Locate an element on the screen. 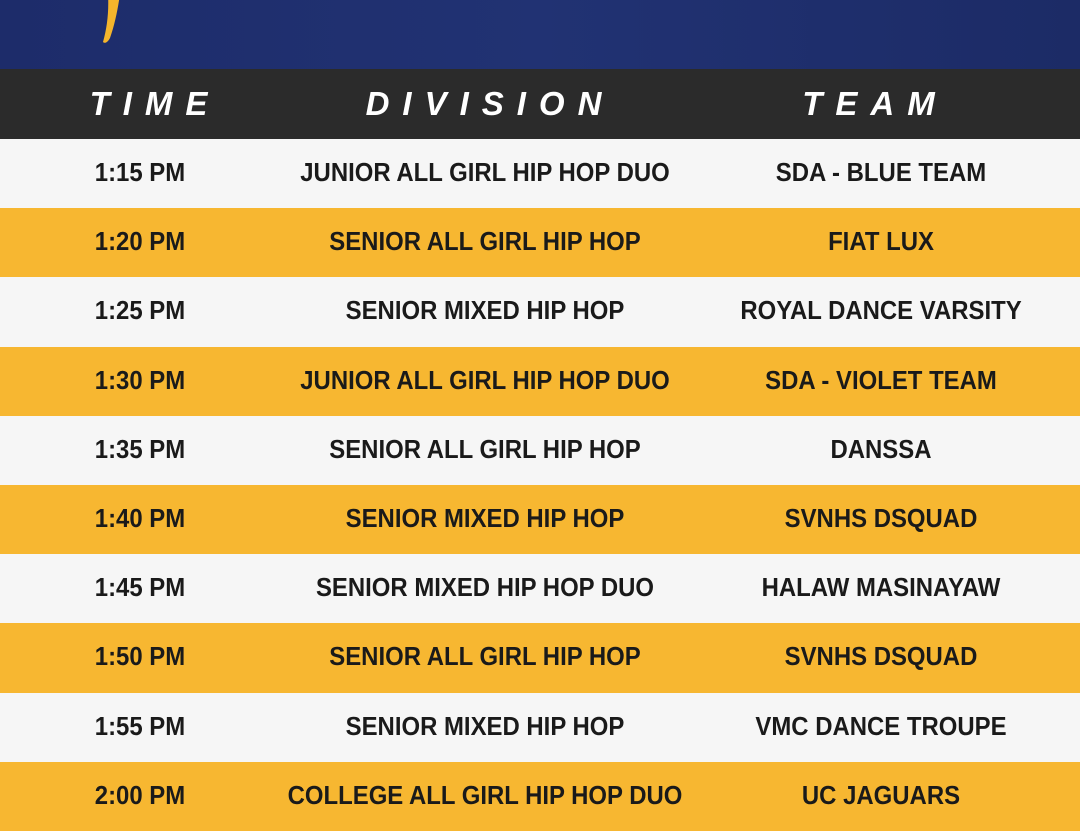 This screenshot has height=831, width=1080. team-cell: DANSSA is located at coordinates (881, 448).